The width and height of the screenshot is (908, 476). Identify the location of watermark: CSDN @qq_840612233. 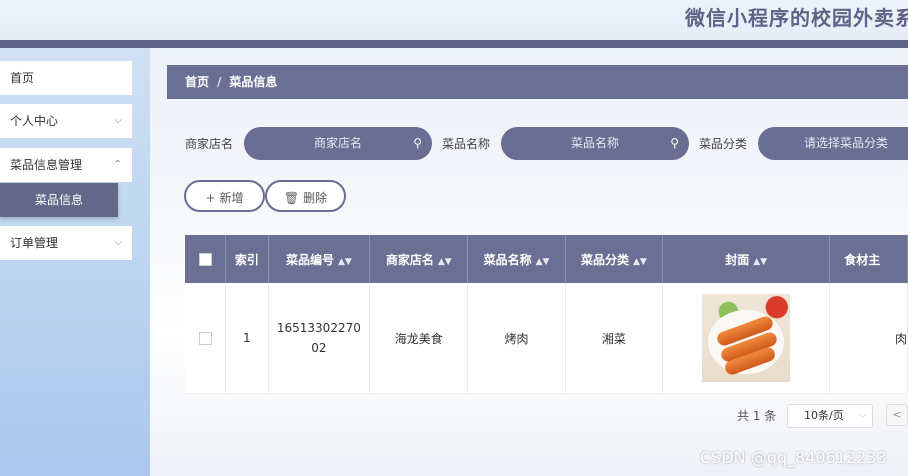
(793, 457).